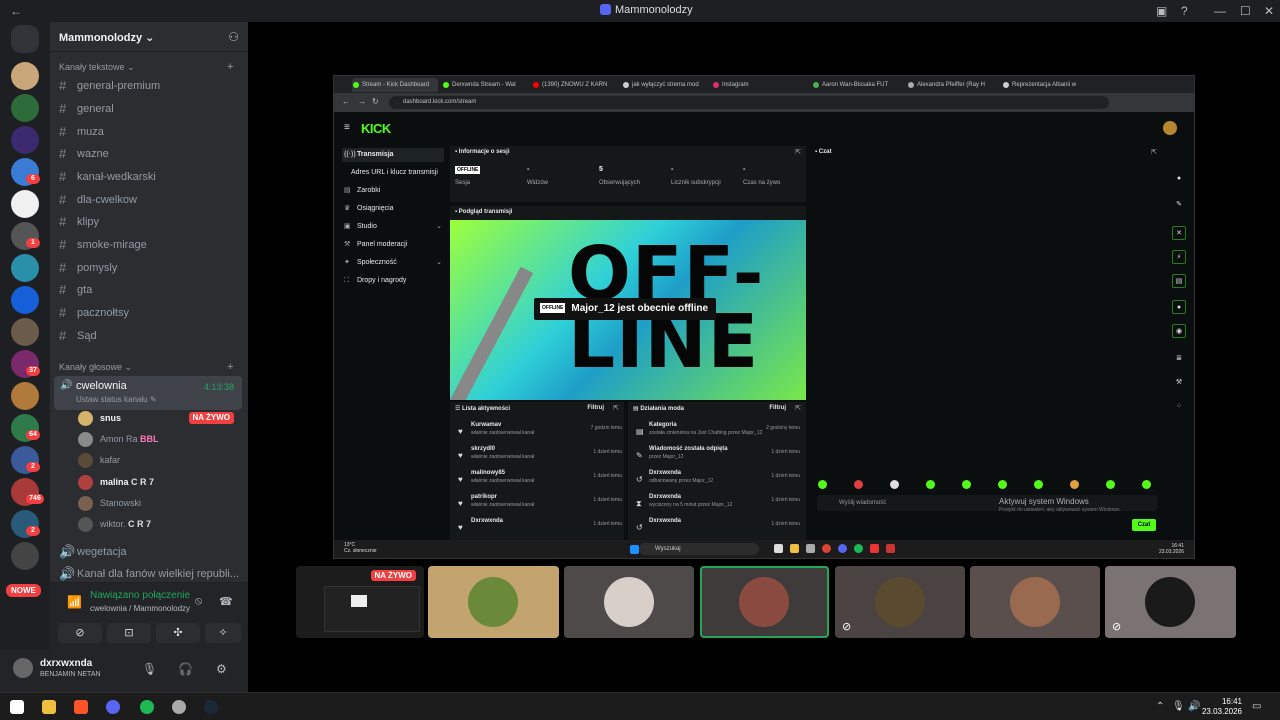 This screenshot has width=1280, height=720. I want to click on file-explorer-icon, so click(49, 707).